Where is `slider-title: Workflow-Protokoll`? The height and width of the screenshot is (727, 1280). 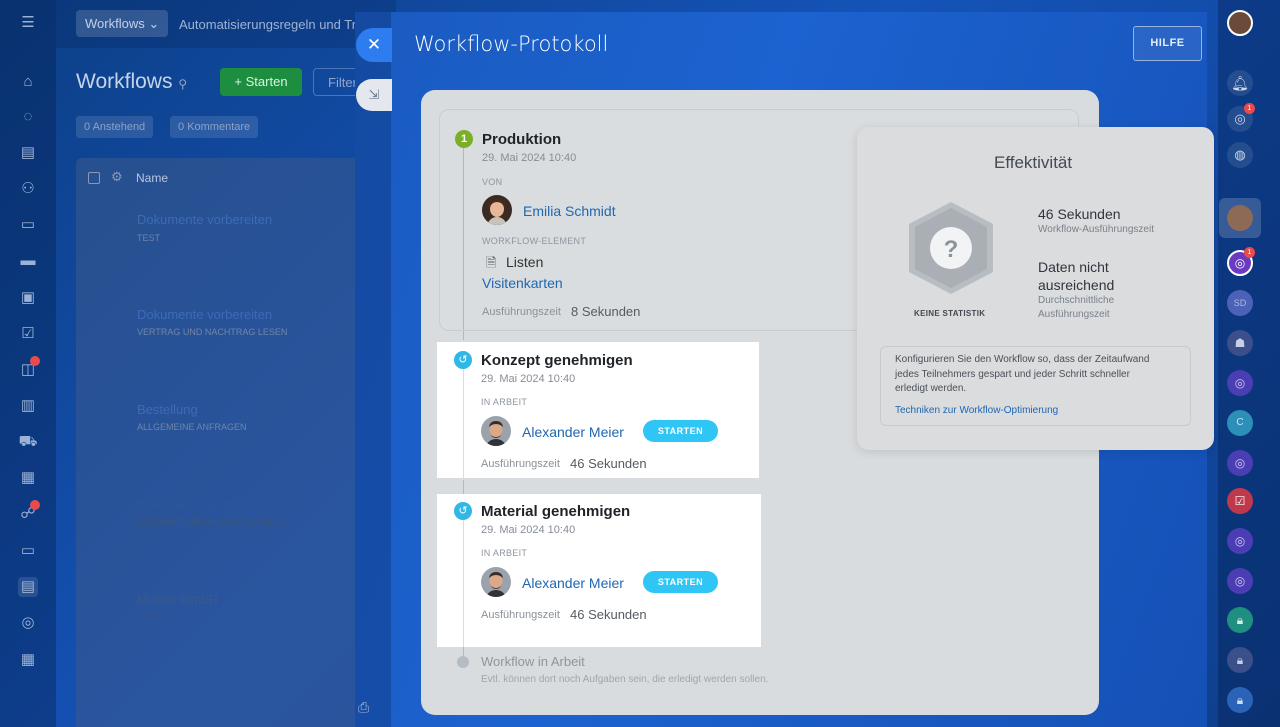 slider-title: Workflow-Protokoll is located at coordinates (511, 44).